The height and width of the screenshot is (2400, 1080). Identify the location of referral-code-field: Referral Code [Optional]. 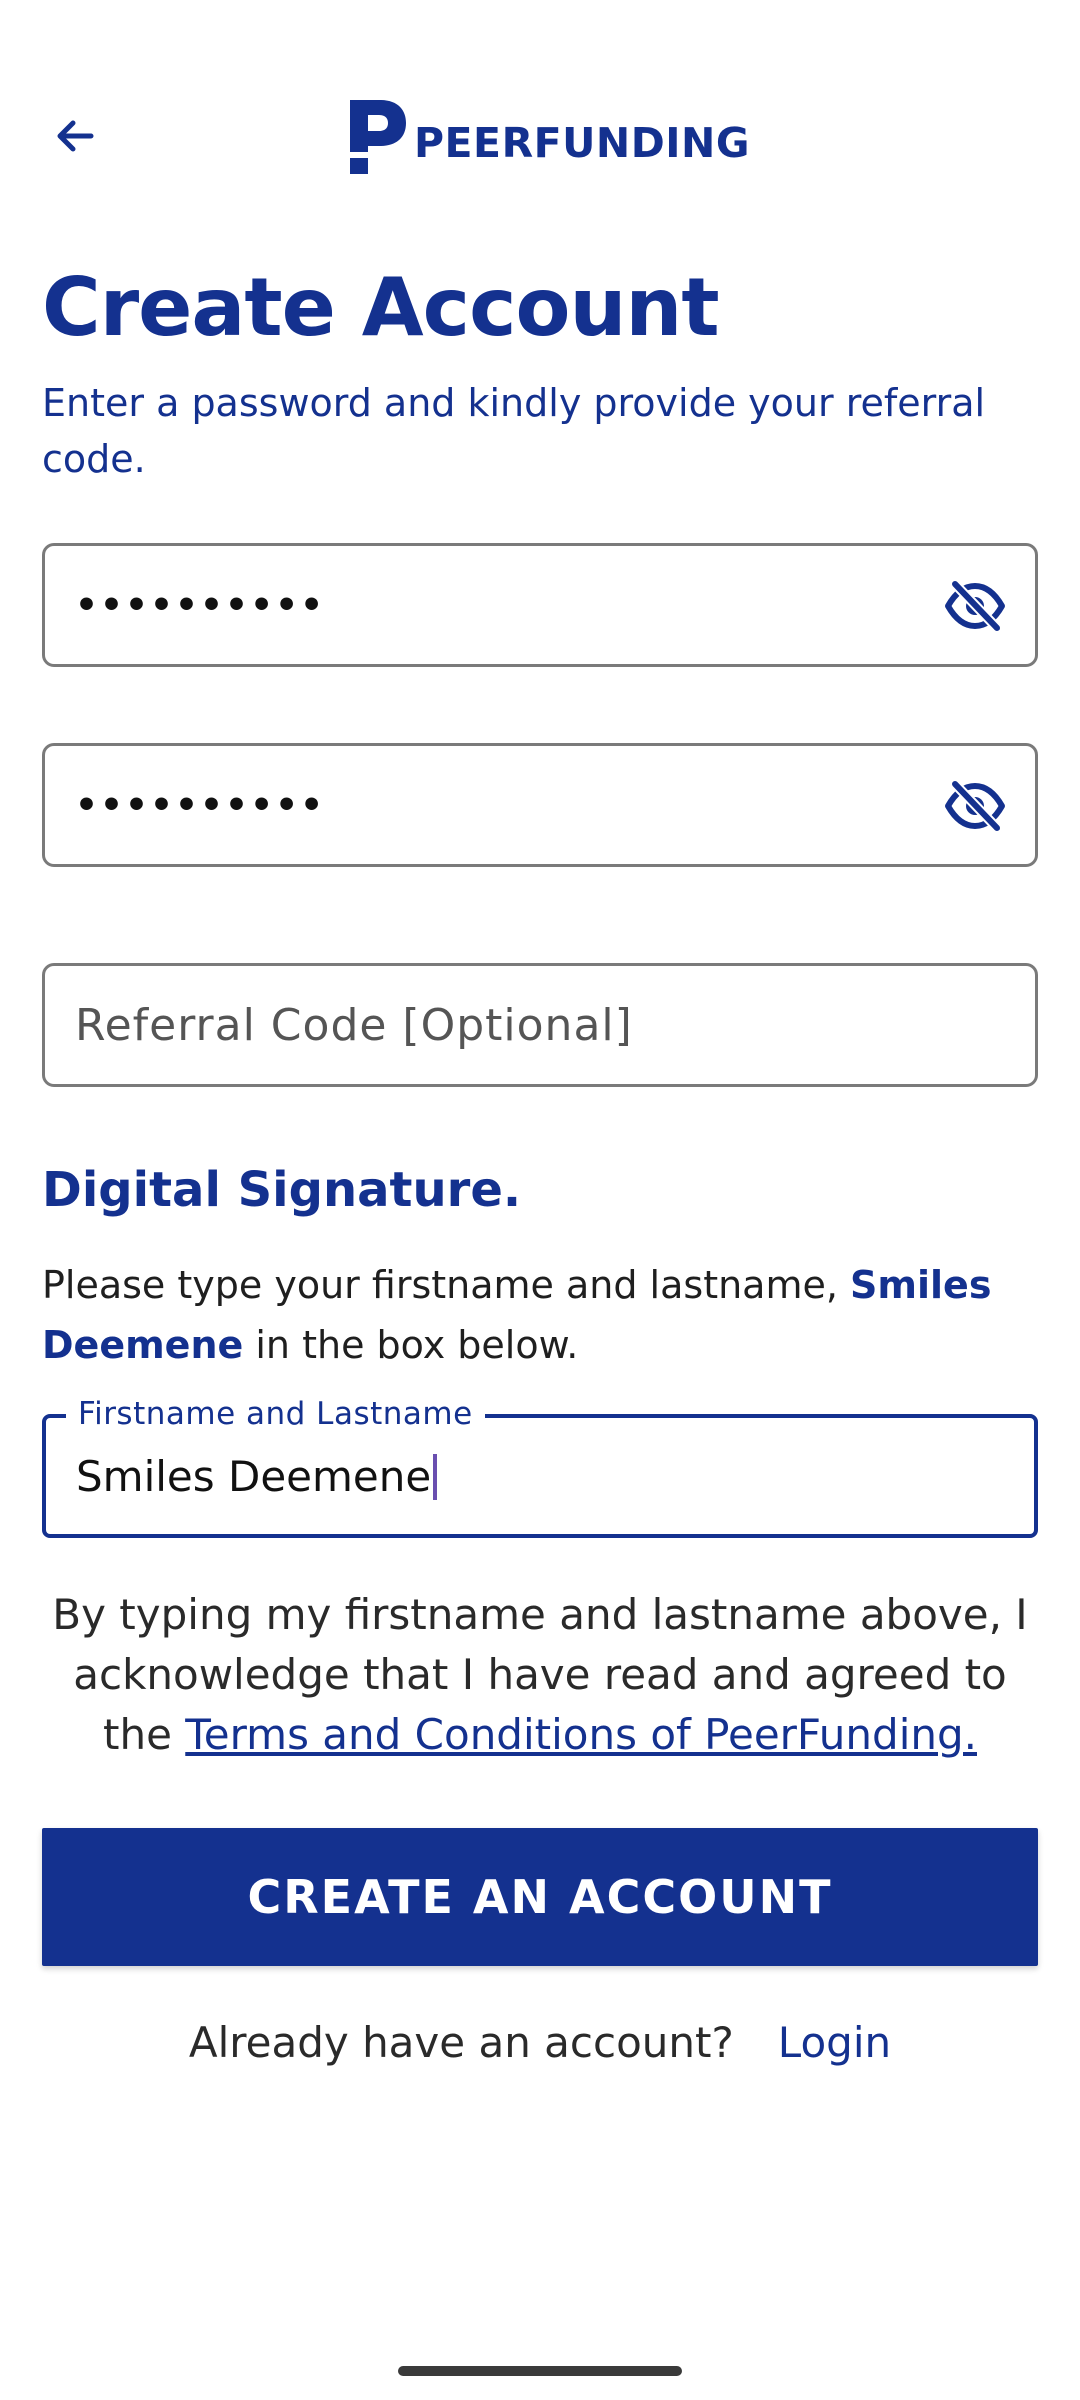
(540, 1025).